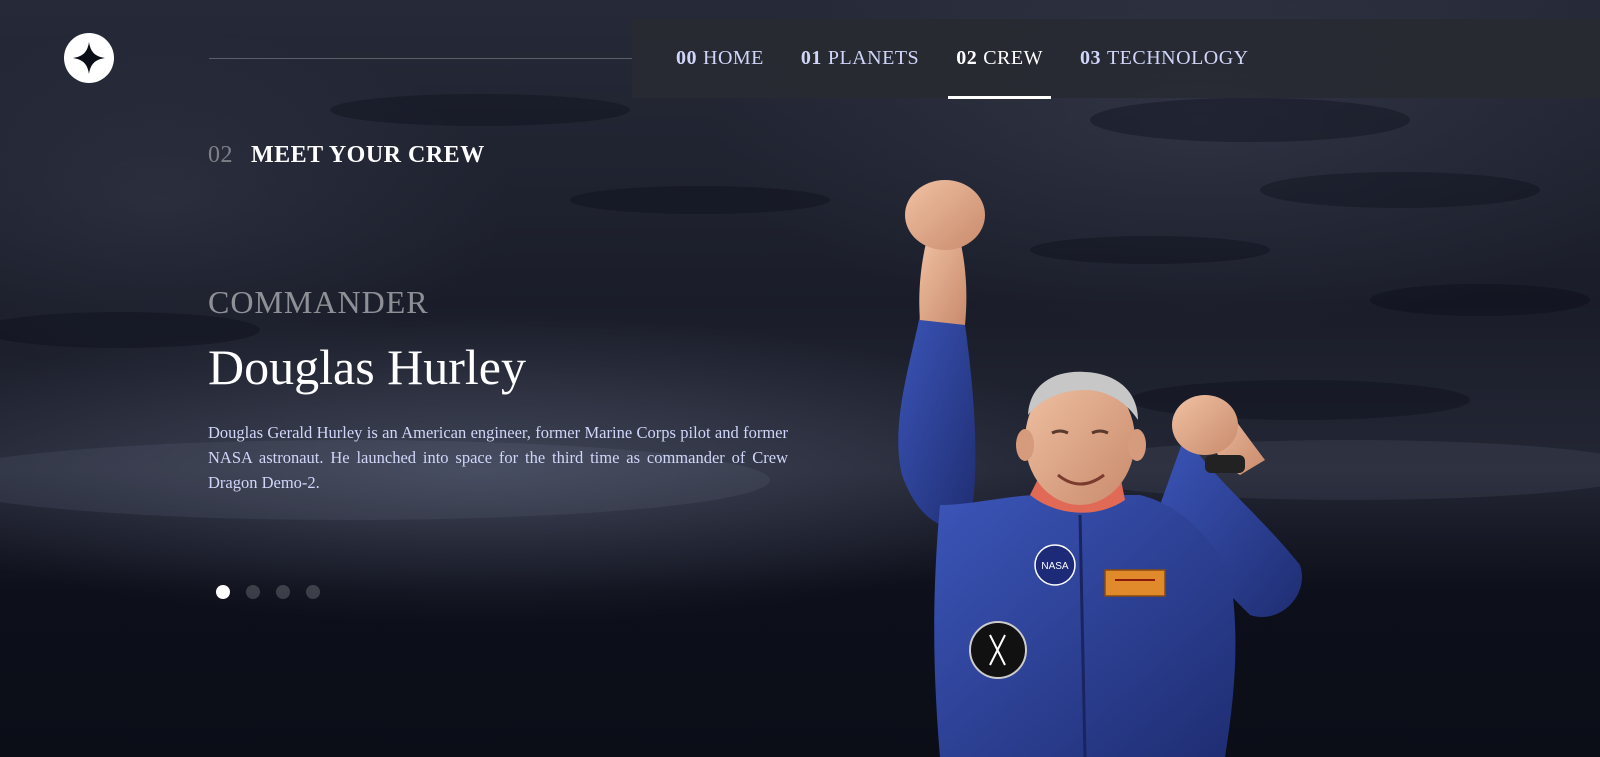  I want to click on page-title-number: 02, so click(220, 155).